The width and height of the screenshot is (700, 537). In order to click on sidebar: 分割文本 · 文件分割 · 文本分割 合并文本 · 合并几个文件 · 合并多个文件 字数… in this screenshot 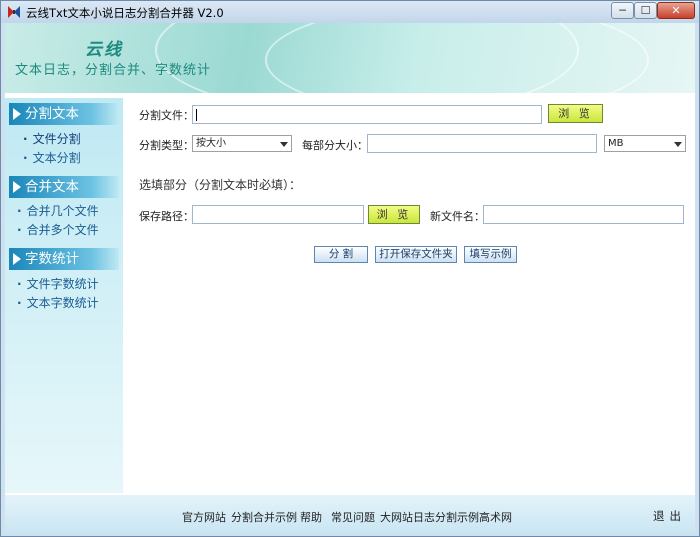, I will do `click(64, 295)`.